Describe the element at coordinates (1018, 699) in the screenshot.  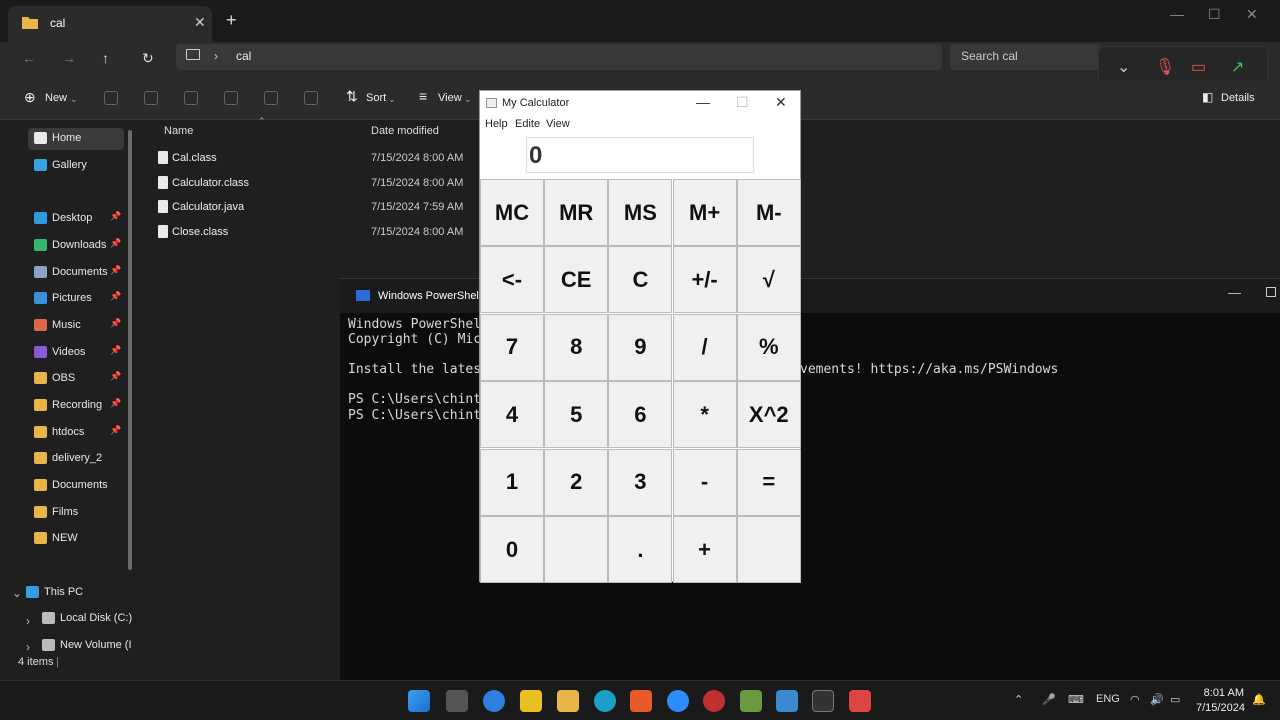
I see `chevron-up-icon: ⌃` at that location.